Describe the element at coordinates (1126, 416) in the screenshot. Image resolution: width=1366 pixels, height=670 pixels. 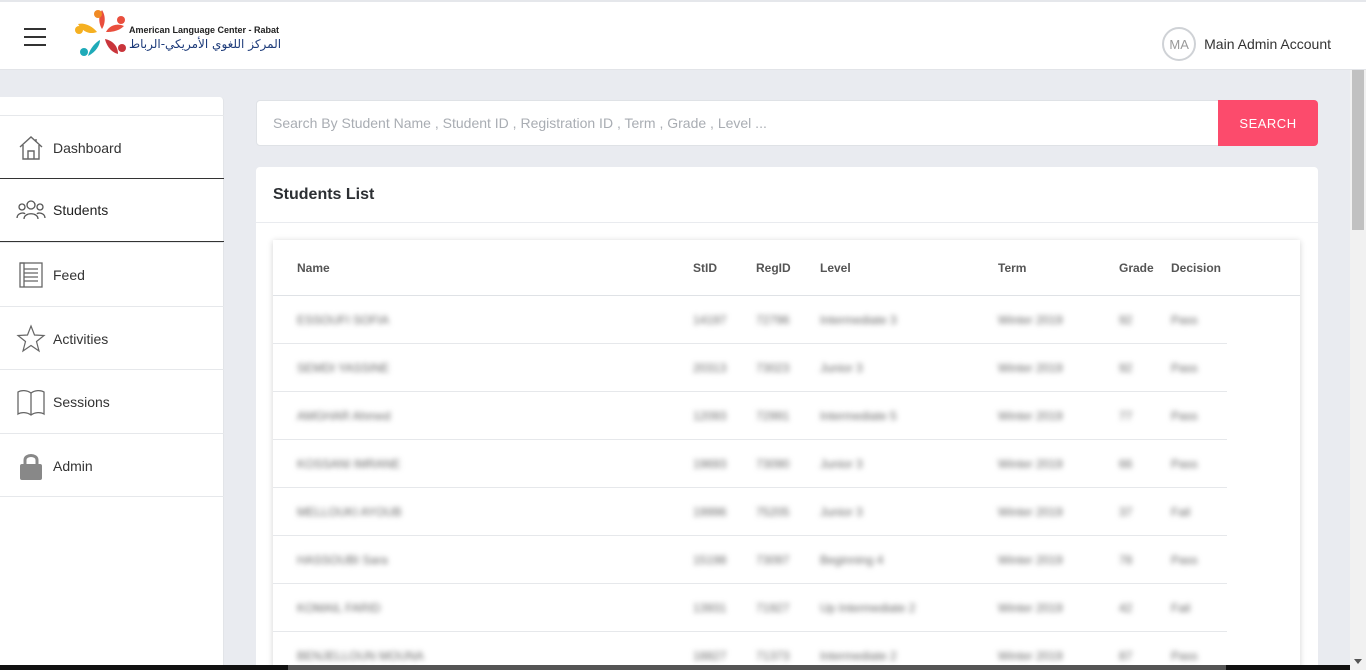
I see `cell-grade: 77` at that location.